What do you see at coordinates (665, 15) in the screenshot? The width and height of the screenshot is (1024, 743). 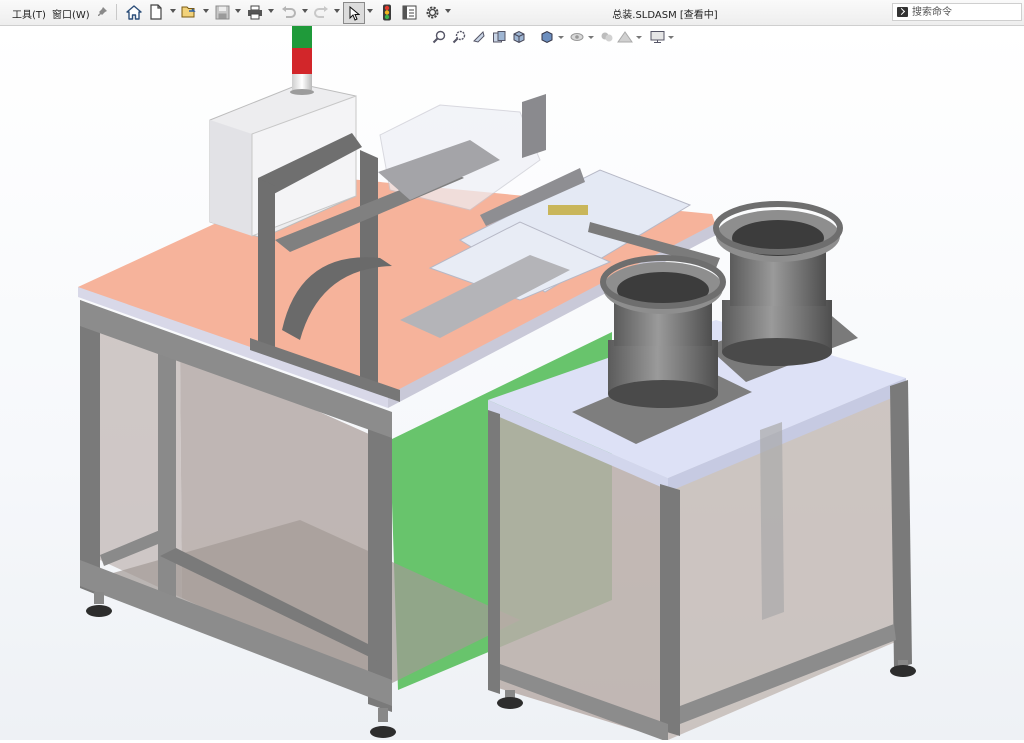 I see `document-title: 总装.SLDASM [查看中]` at bounding box center [665, 15].